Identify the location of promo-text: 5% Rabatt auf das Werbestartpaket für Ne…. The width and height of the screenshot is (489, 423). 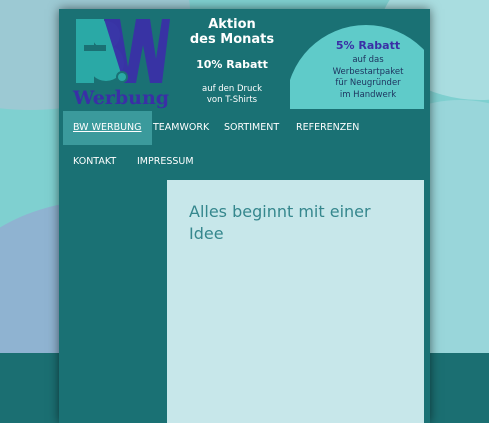
(363, 70).